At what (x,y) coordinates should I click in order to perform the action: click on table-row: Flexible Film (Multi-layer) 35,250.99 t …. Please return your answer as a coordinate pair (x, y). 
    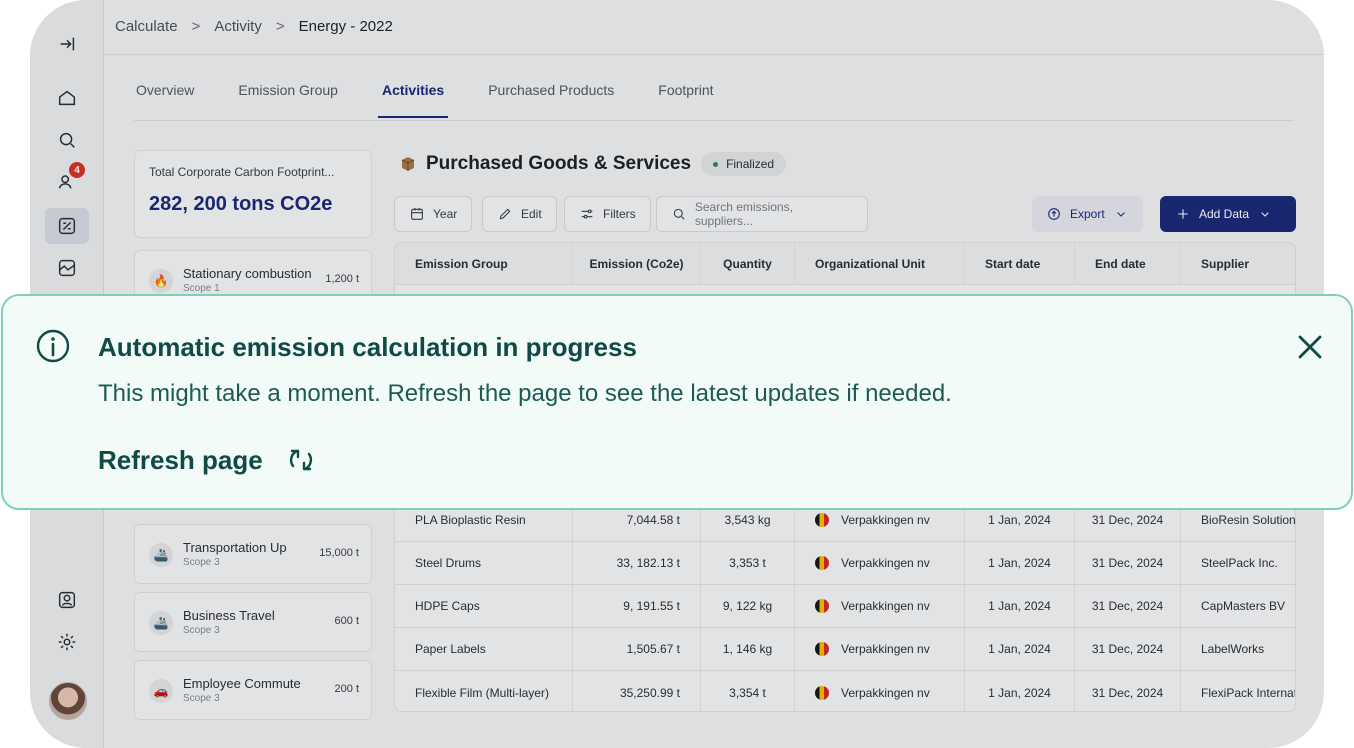
    Looking at the image, I should click on (845, 691).